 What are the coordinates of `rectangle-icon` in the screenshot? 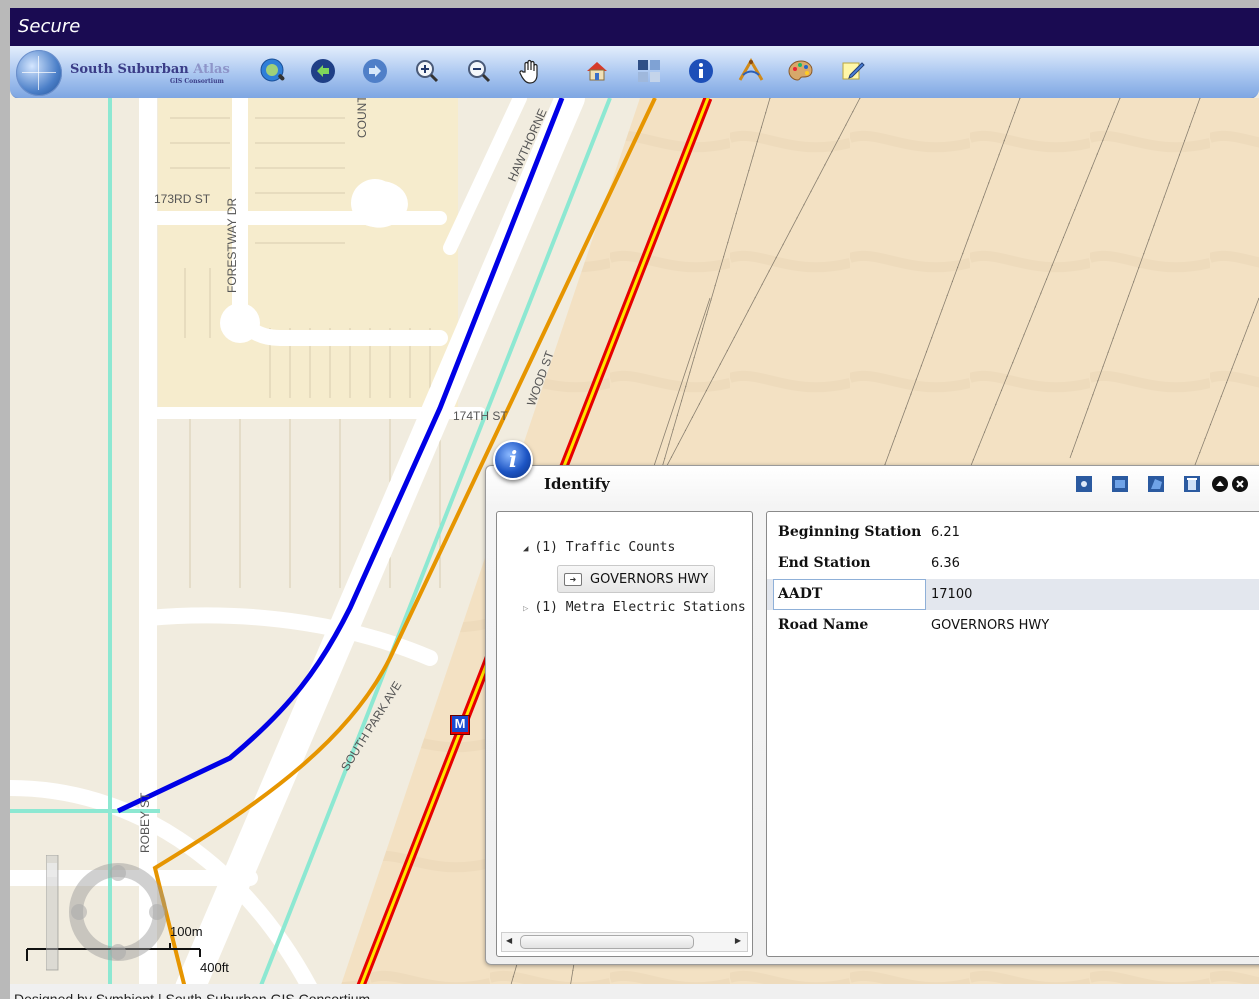 It's located at (1120, 484).